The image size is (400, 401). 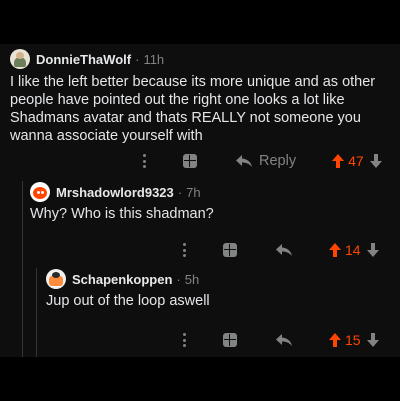 I want to click on reply-label: Reply, so click(x=278, y=161).